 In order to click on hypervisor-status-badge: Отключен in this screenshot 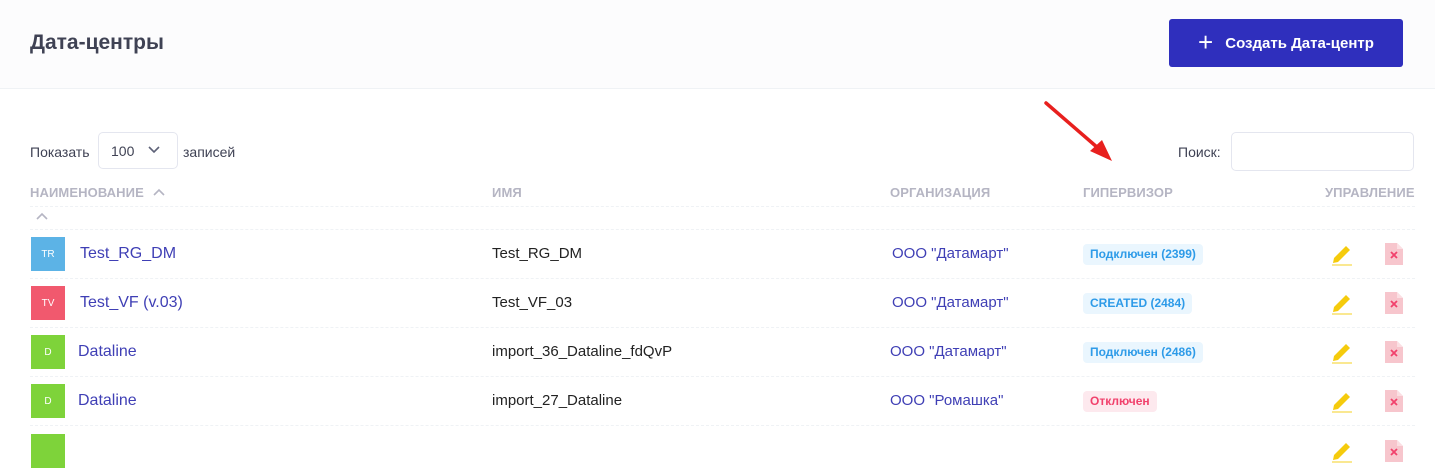, I will do `click(1120, 401)`.